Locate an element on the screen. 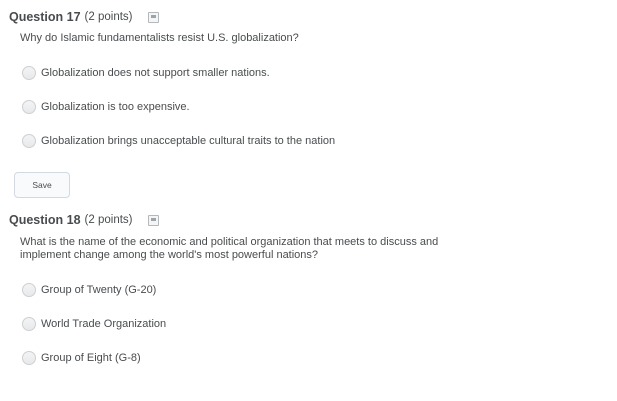 The width and height of the screenshot is (617, 401). question-18-header: Question 18 (2 points) is located at coordinates (84, 220).